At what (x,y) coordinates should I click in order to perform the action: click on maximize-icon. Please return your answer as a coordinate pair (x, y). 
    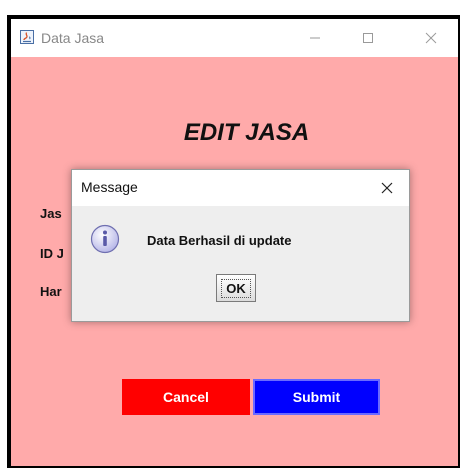
    Looking at the image, I should click on (368, 38).